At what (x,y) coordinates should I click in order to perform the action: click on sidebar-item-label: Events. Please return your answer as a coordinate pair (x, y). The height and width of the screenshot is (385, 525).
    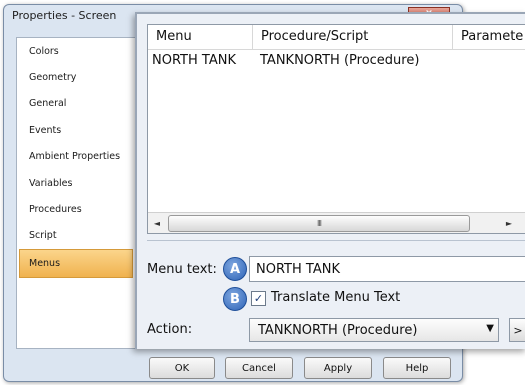
    Looking at the image, I should click on (45, 130).